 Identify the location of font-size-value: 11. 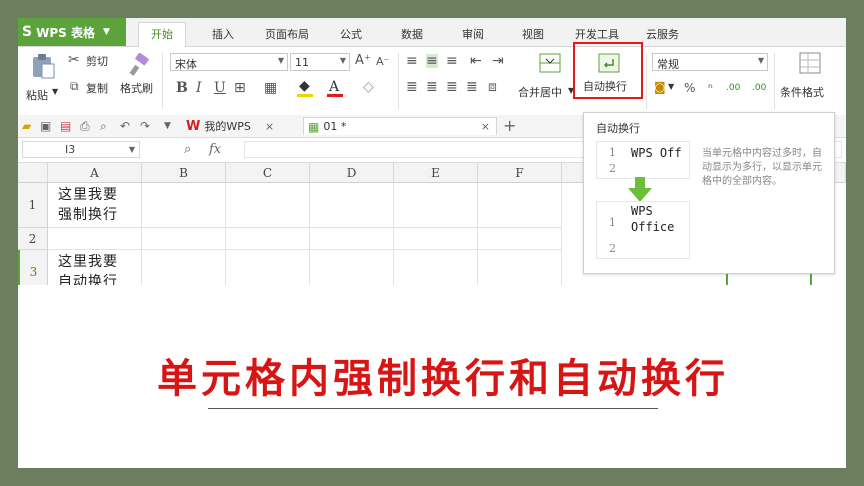
(302, 62).